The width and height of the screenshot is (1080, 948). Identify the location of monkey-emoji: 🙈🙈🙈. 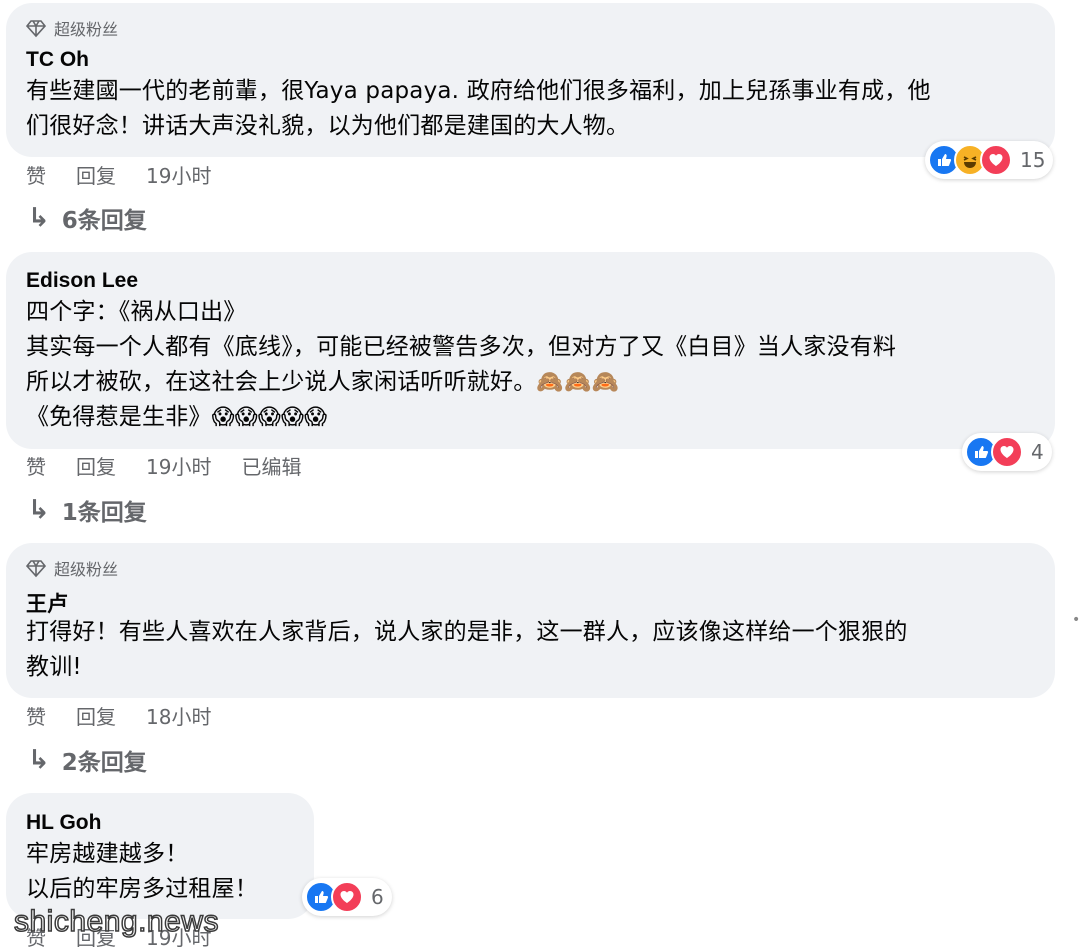
(578, 382).